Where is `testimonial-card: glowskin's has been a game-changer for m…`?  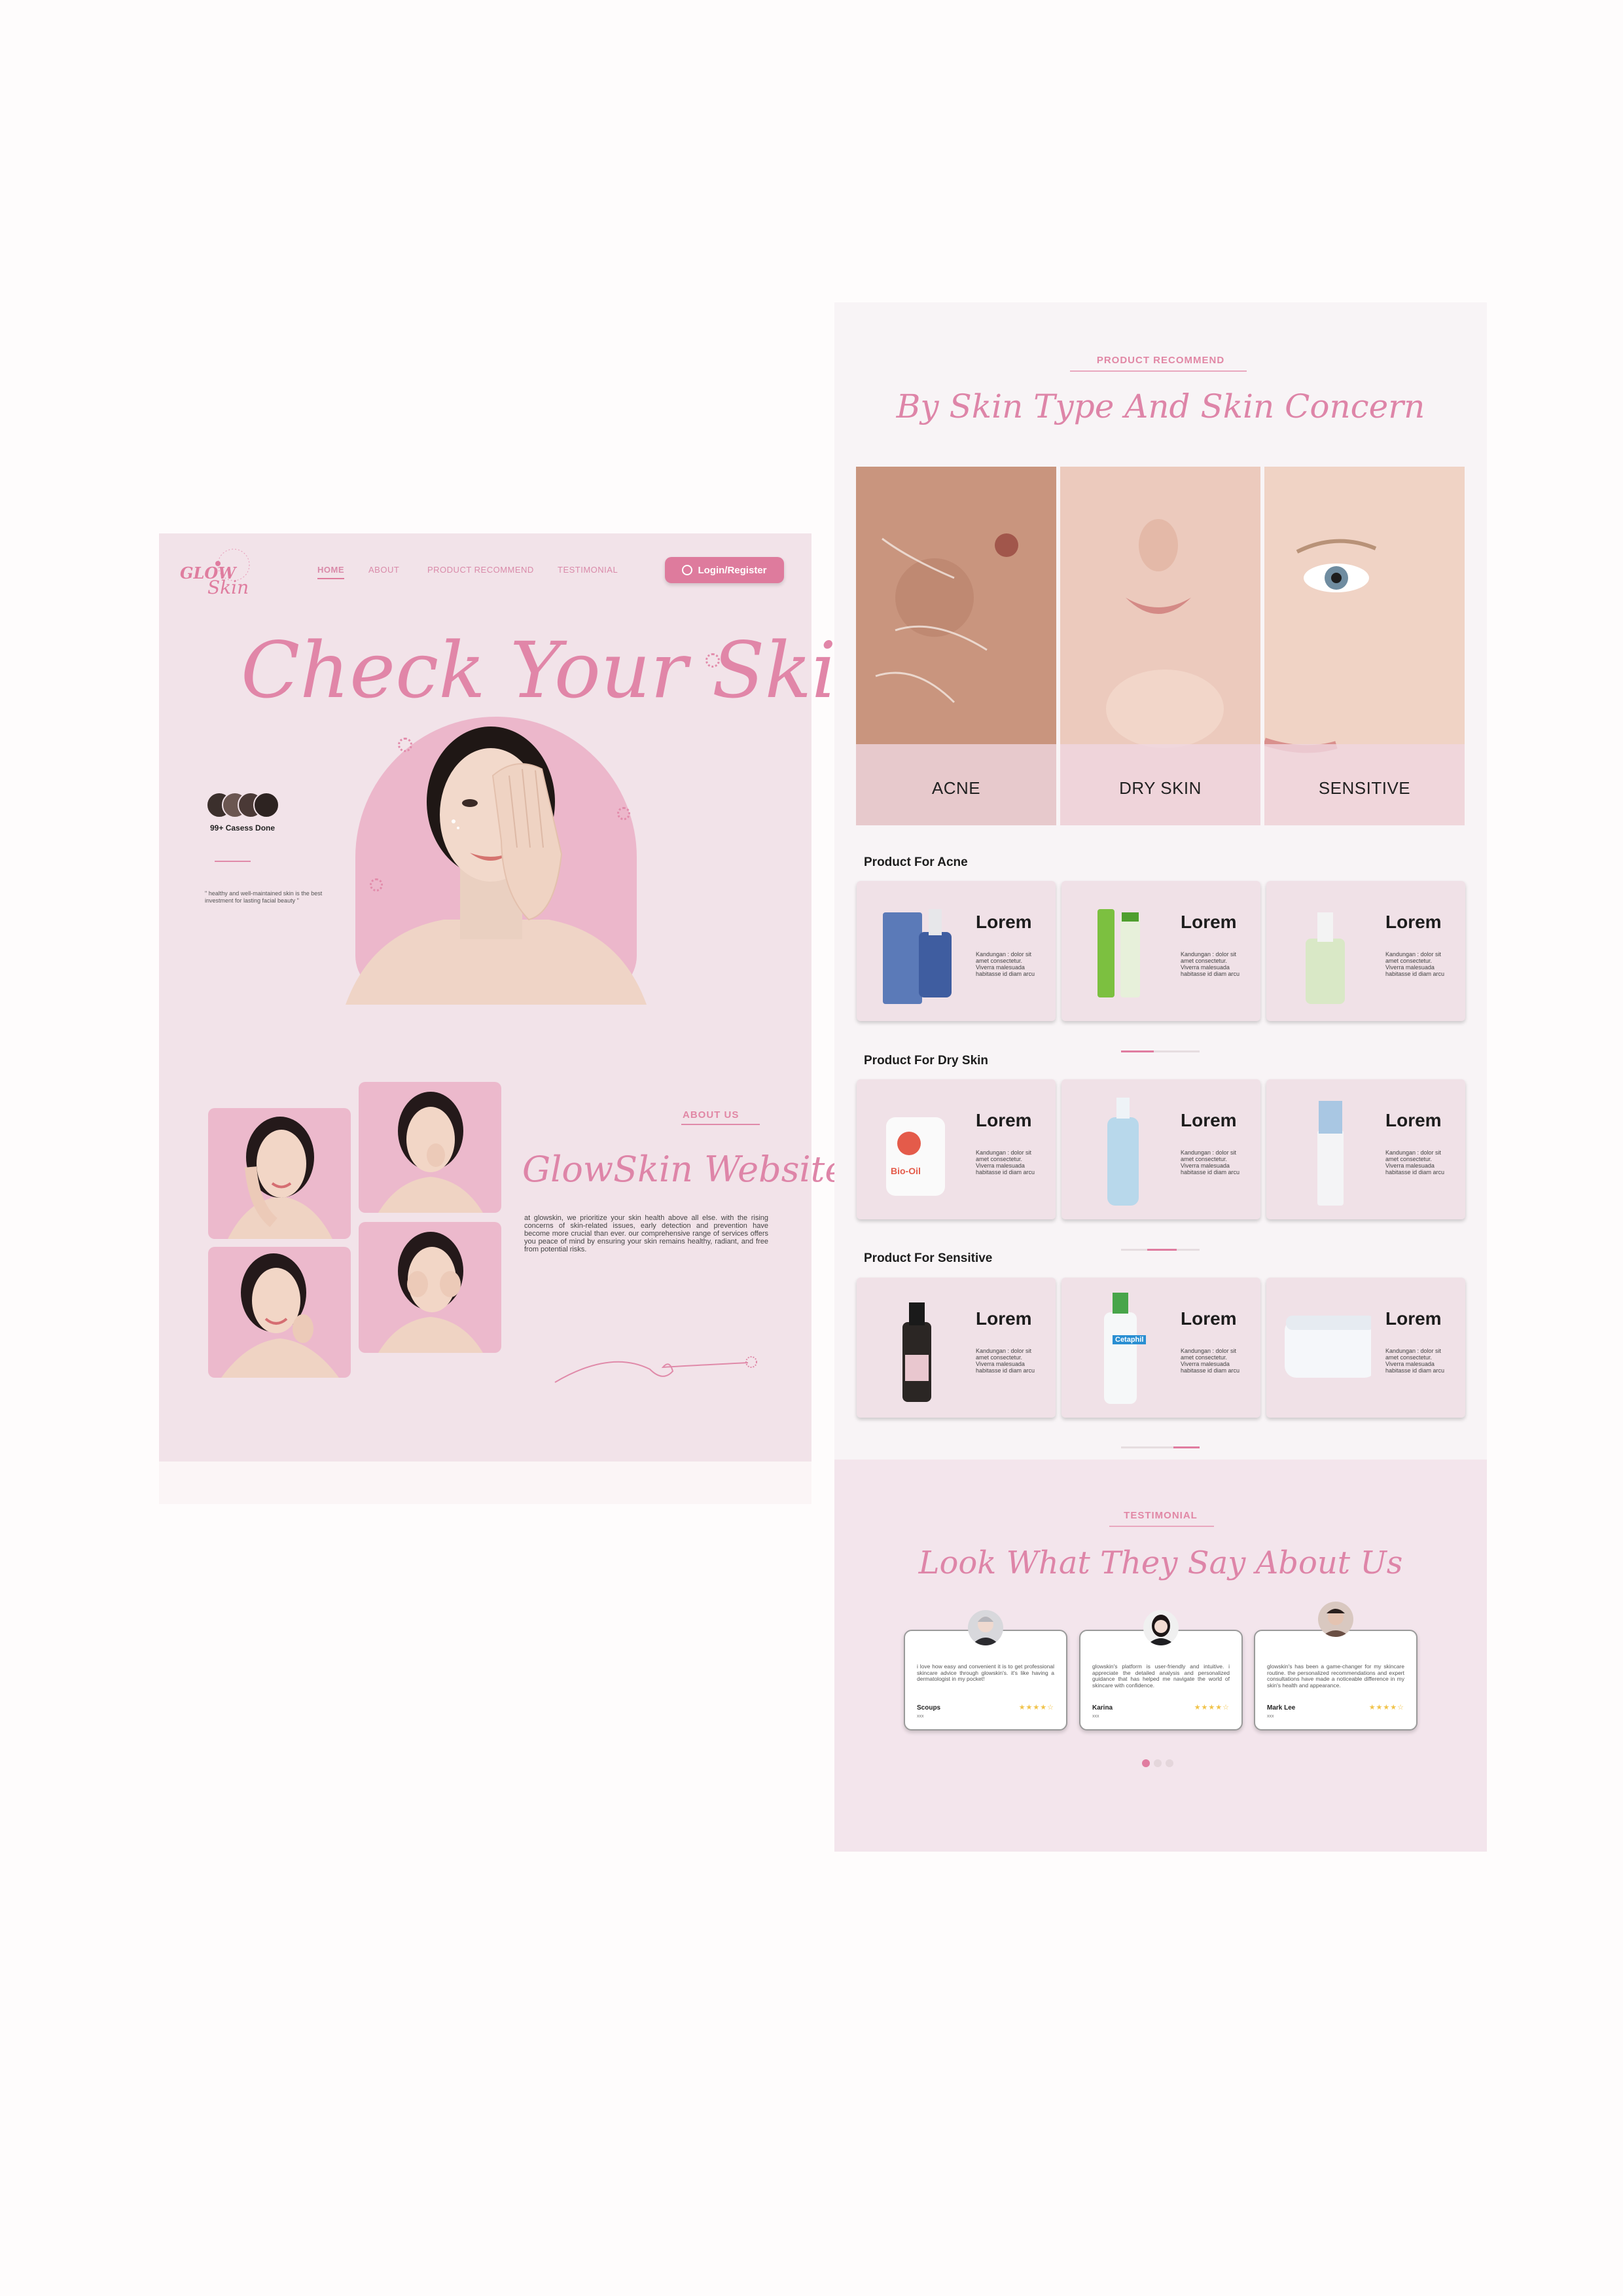 testimonial-card: glowskin's has been a game-changer for m… is located at coordinates (1336, 1666).